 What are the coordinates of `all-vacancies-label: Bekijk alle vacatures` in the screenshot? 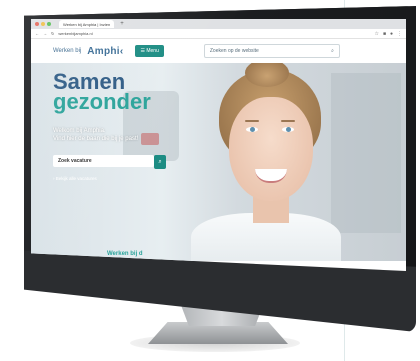 It's located at (76, 178).